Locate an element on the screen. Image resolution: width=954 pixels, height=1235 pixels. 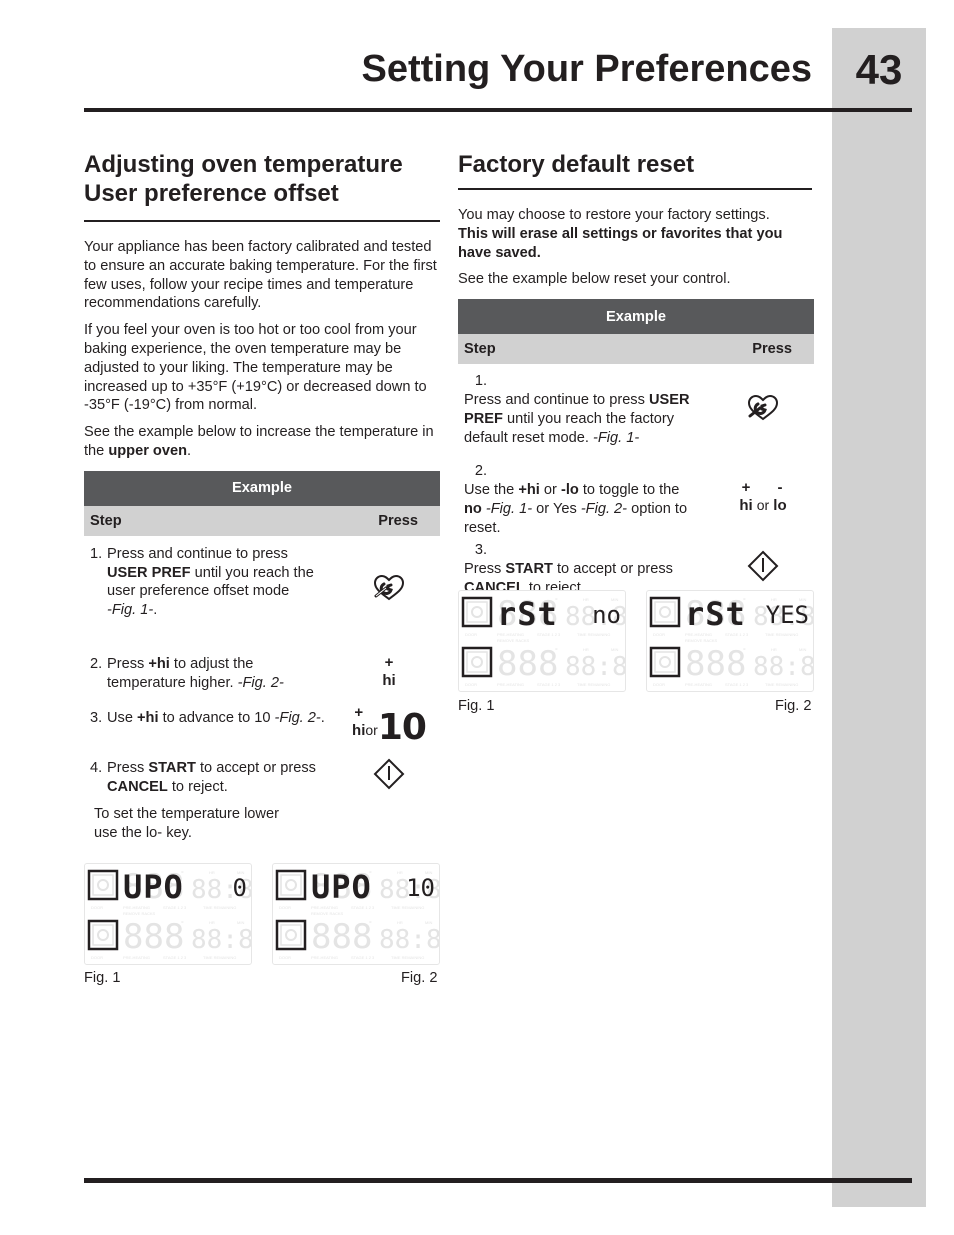
page-number: 43 is located at coordinates (879, 69).